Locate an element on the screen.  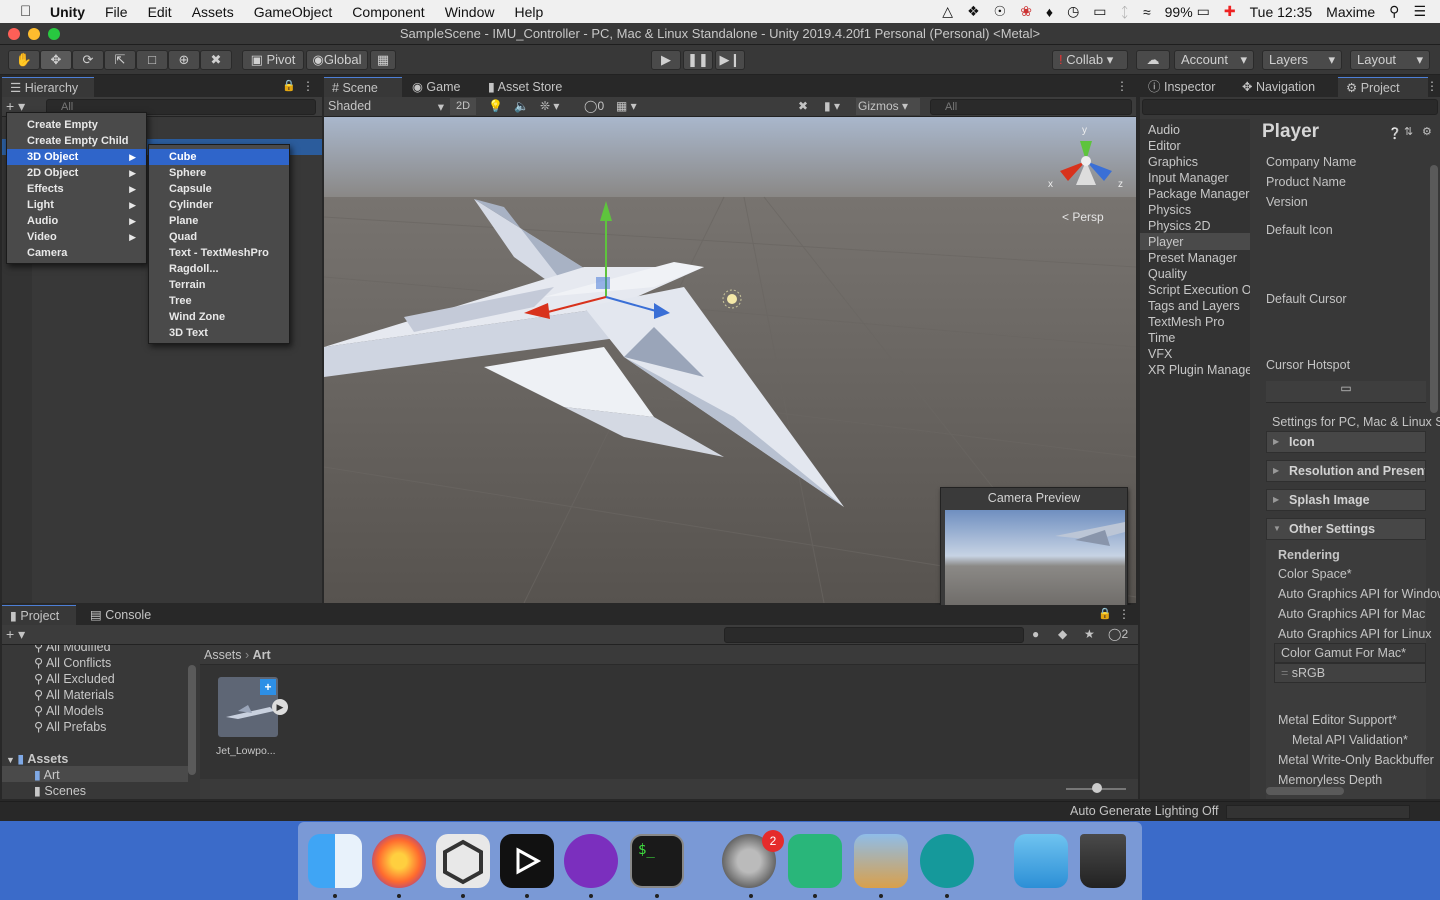
tab-hierarchy: ☰ Hierarchy is located at coordinates (48, 87).